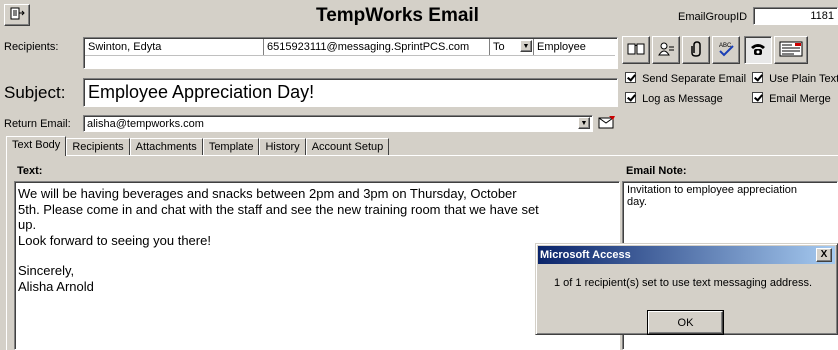 This screenshot has width=838, height=350. What do you see at coordinates (347, 147) in the screenshot?
I see `tab-account-setup: Account Setup` at bounding box center [347, 147].